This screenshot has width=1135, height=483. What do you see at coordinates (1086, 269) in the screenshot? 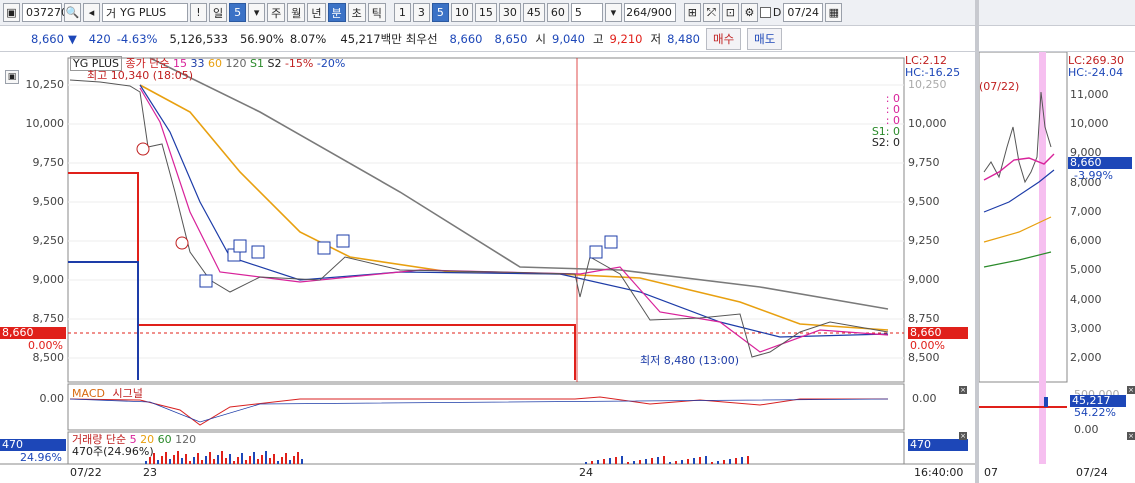
I see `right-y-5000: 5,000` at bounding box center [1086, 269].